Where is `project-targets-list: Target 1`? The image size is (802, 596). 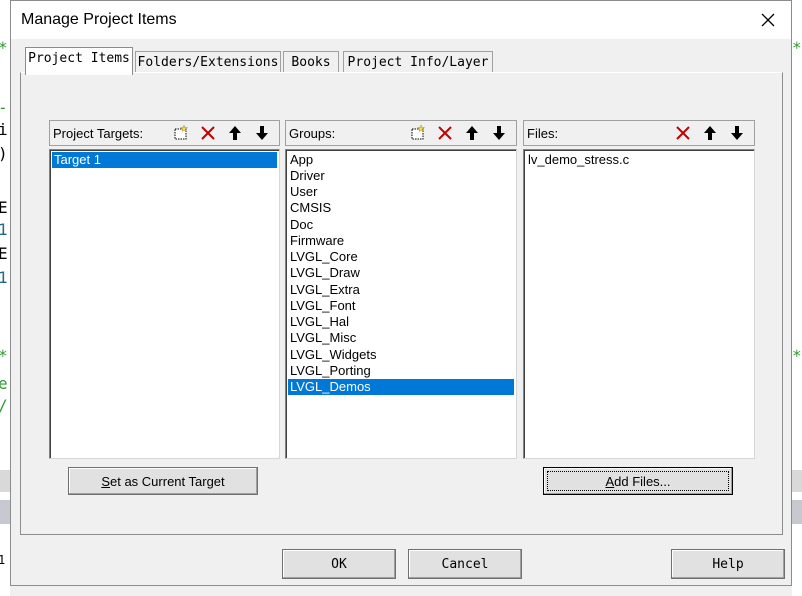 project-targets-list: Target 1 is located at coordinates (164, 304).